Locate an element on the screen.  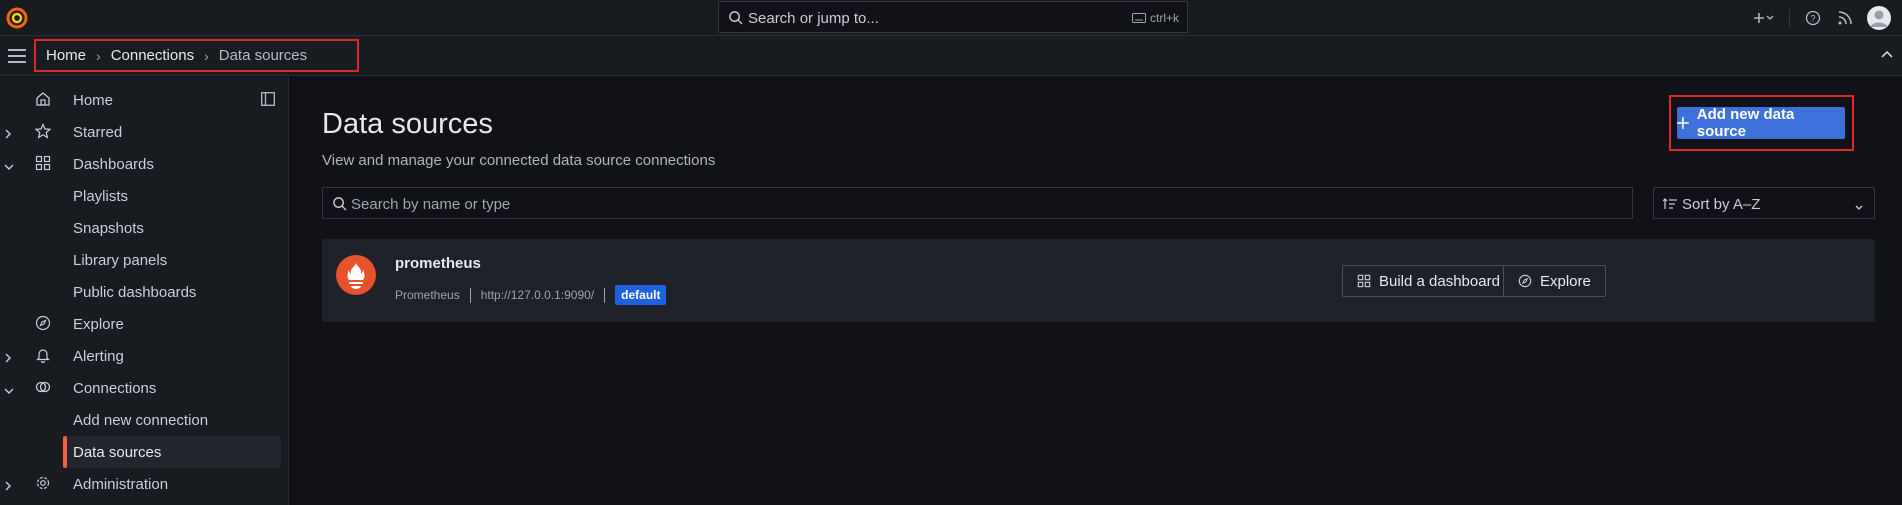
sidebar-item-data-sources: Data sources is located at coordinates (172, 452).